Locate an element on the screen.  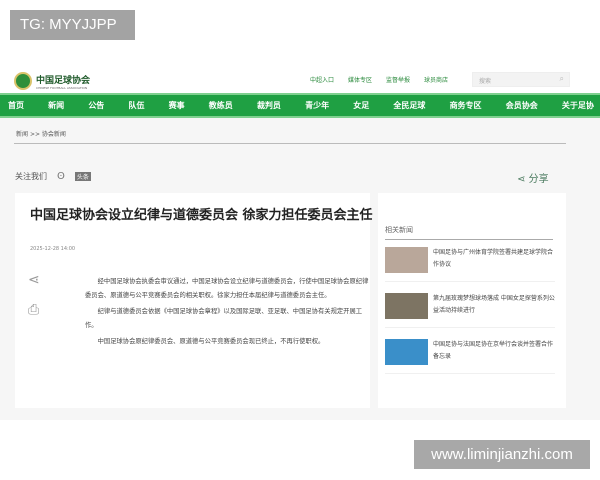
related-news-item: 中国足协与法国足协在京举行会谈并签署合作备忘录 is located at coordinates (470, 356).